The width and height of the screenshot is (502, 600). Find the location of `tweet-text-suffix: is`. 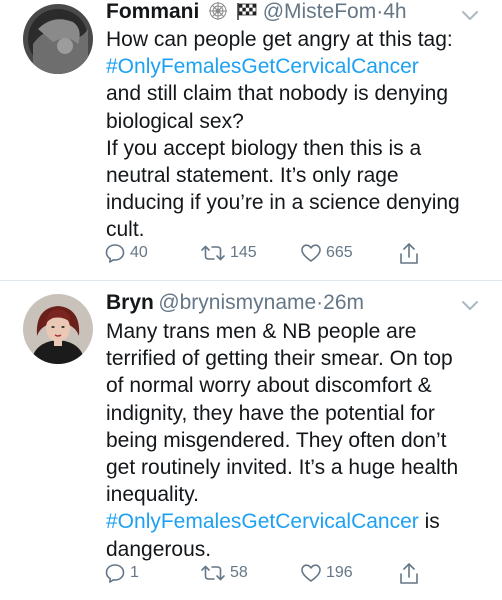

tweet-text-suffix: is is located at coordinates (429, 522).